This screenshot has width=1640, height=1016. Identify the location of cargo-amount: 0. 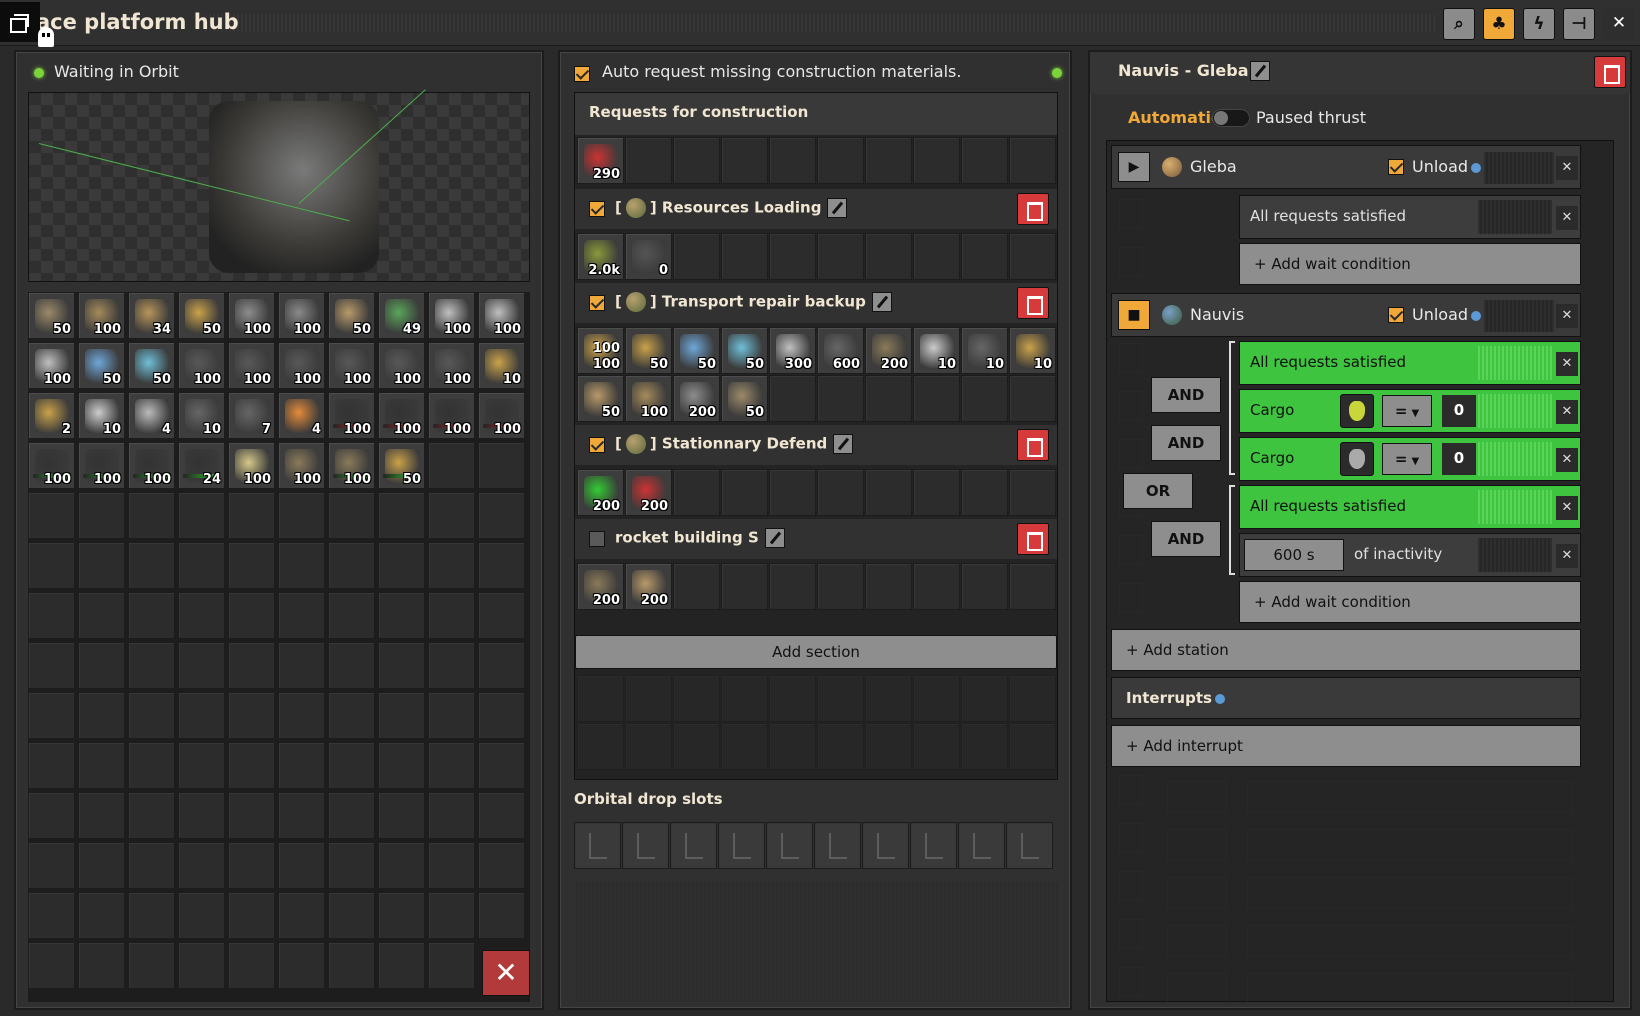
(1459, 411).